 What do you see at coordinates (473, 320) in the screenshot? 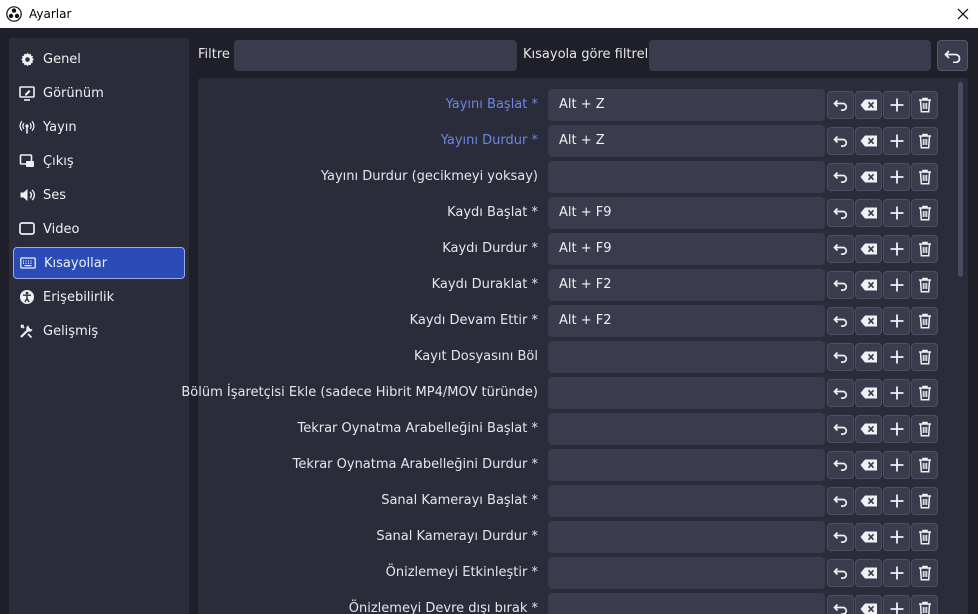
I see `hotkey-label: Kaydı Devam Ettir *` at bounding box center [473, 320].